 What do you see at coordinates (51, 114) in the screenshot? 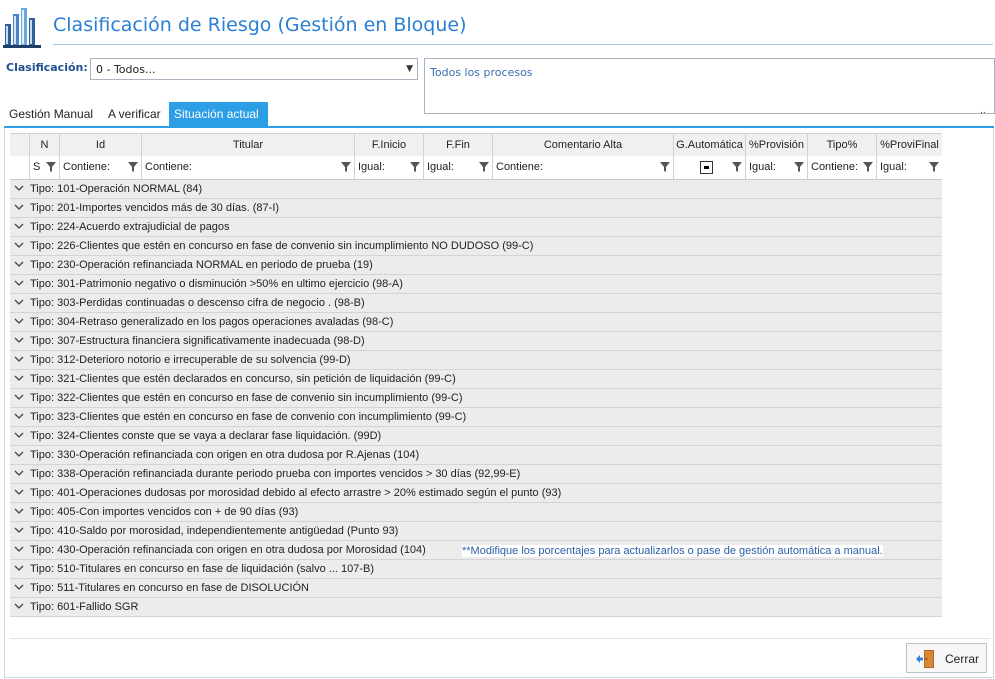
I see `tab-gestion-manual: Gestión Manual` at bounding box center [51, 114].